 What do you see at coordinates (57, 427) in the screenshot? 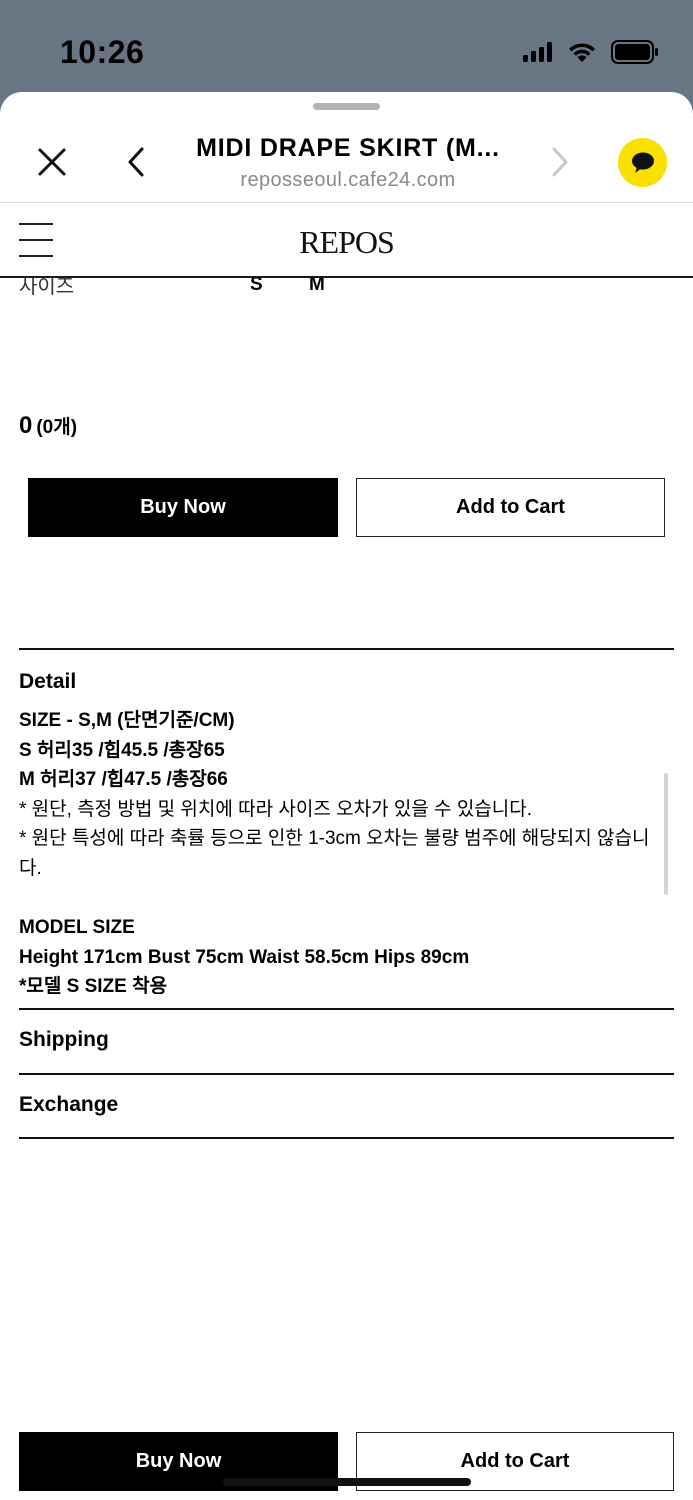
I see `total-count: (0개)` at bounding box center [57, 427].